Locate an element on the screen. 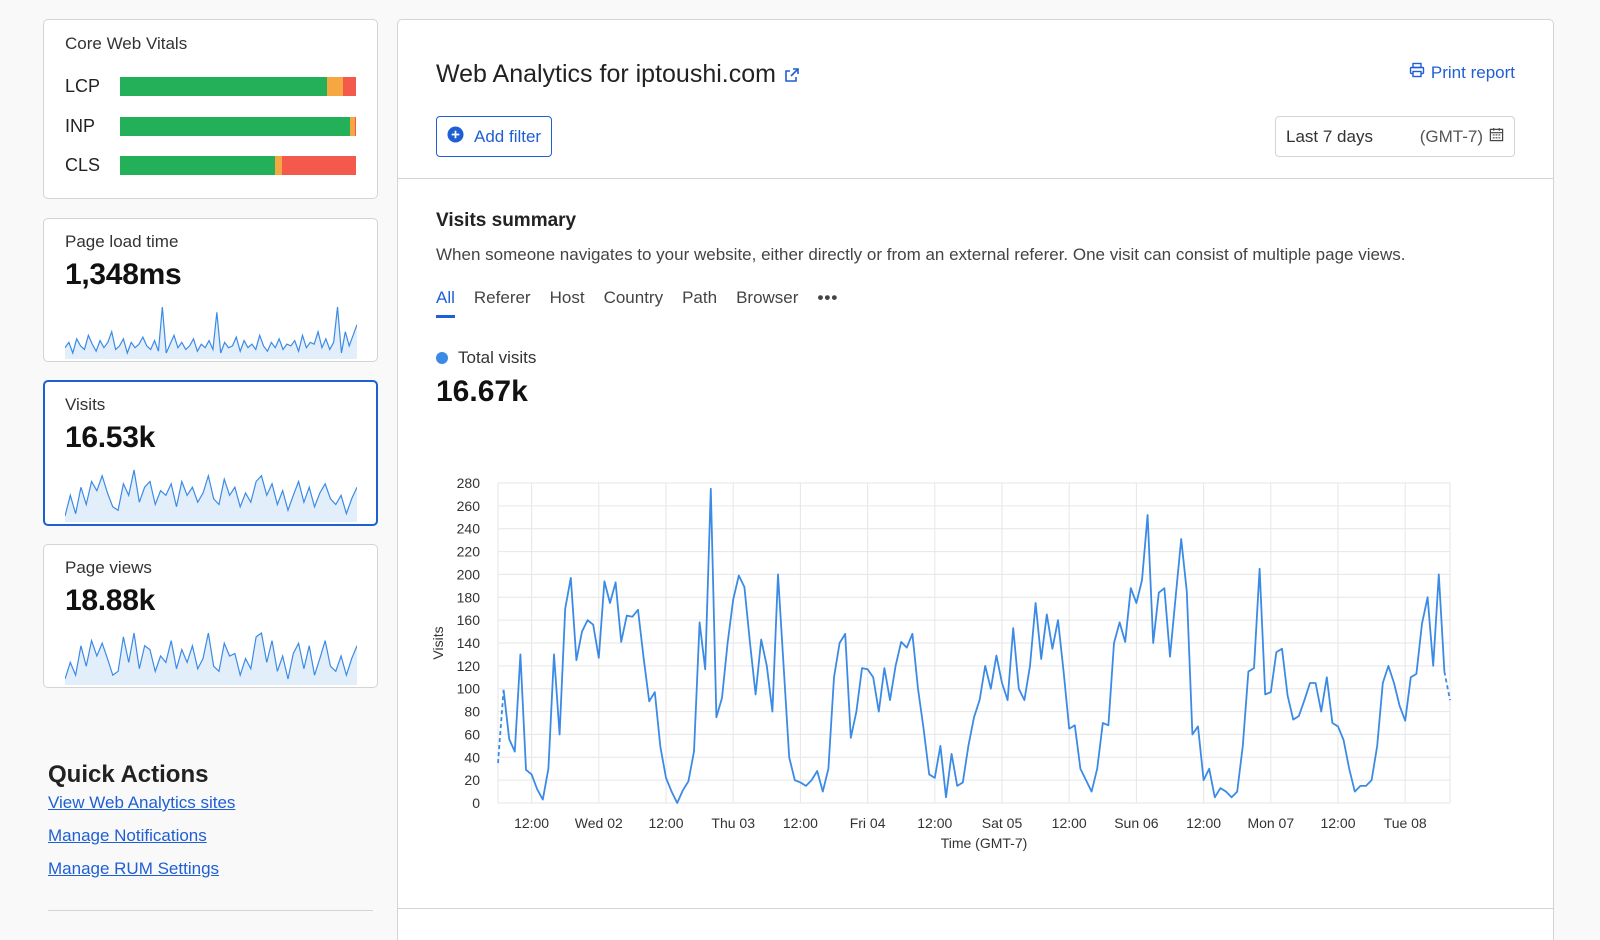 The height and width of the screenshot is (940, 1600). cwv-row-inp: INP is located at coordinates (210, 126).